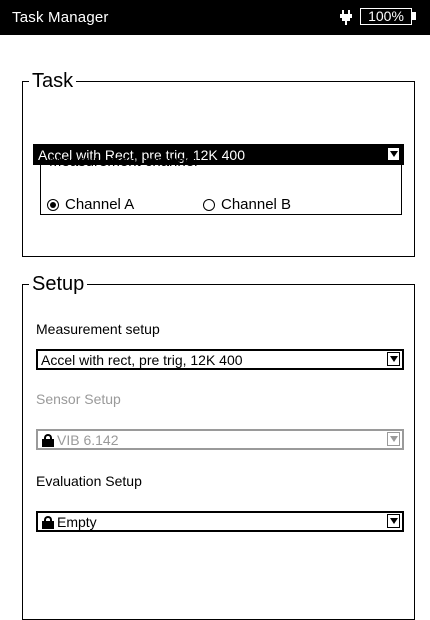  I want to click on task-legend: Task, so click(53, 81).